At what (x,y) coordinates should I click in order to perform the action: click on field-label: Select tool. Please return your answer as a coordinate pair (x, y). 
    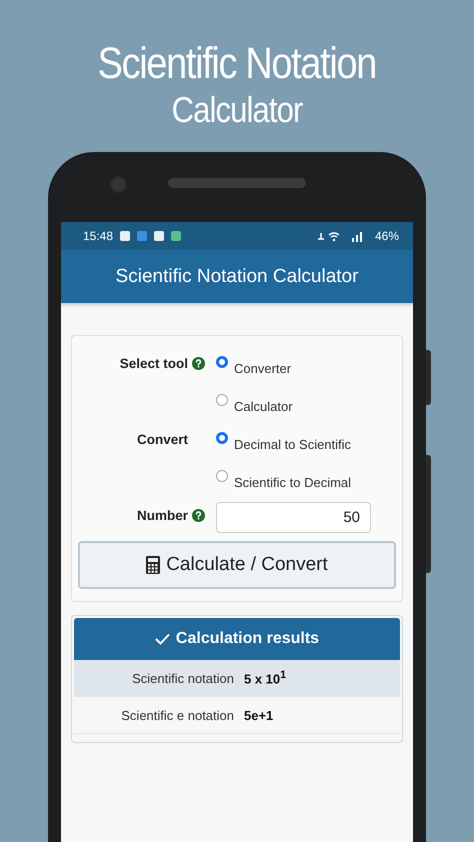
    Looking at the image, I should click on (153, 363).